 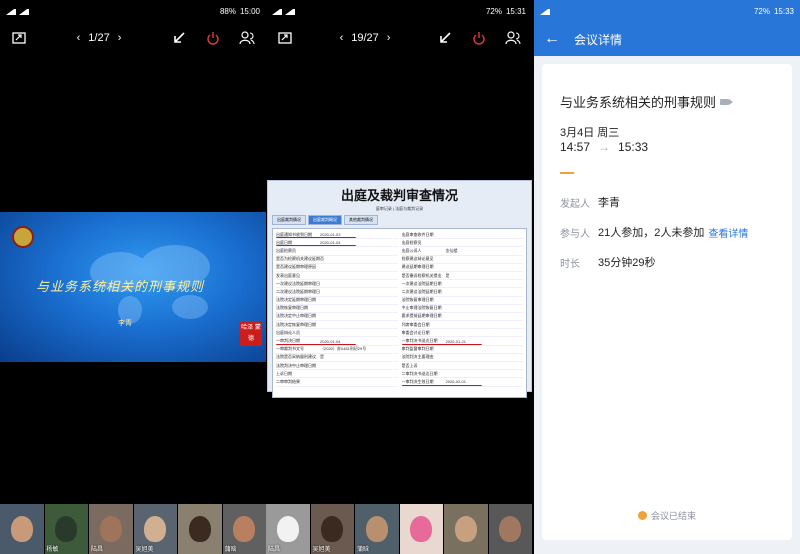 I want to click on form-tab: 其他裁判情况, so click(x=361, y=220).